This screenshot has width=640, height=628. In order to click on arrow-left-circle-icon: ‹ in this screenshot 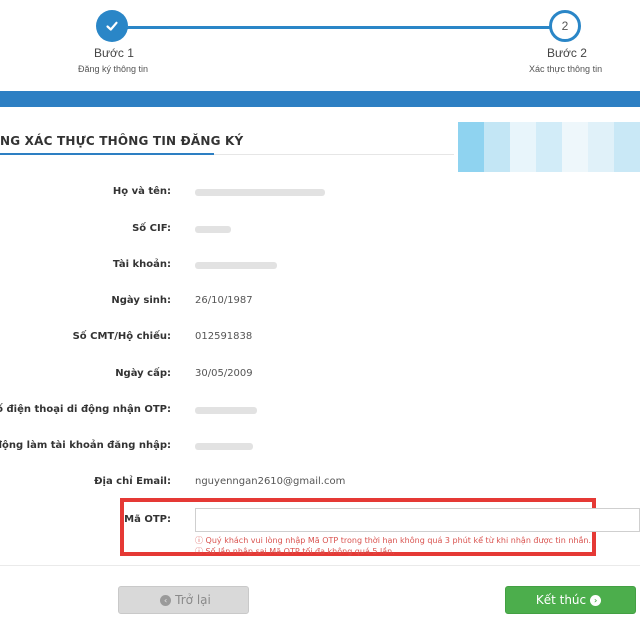, I will do `click(166, 600)`.